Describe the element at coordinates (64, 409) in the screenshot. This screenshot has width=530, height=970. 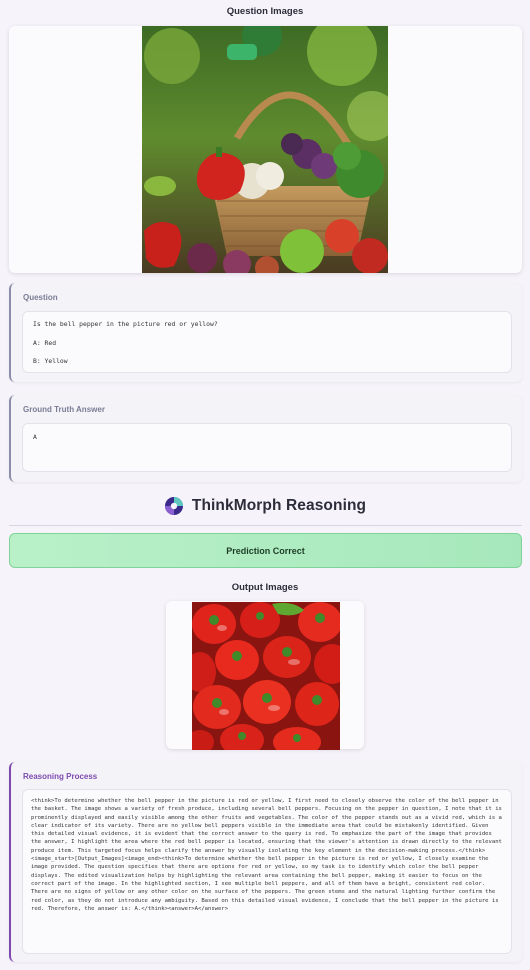
I see `ground-truth-label: Ground Truth Answer` at that location.